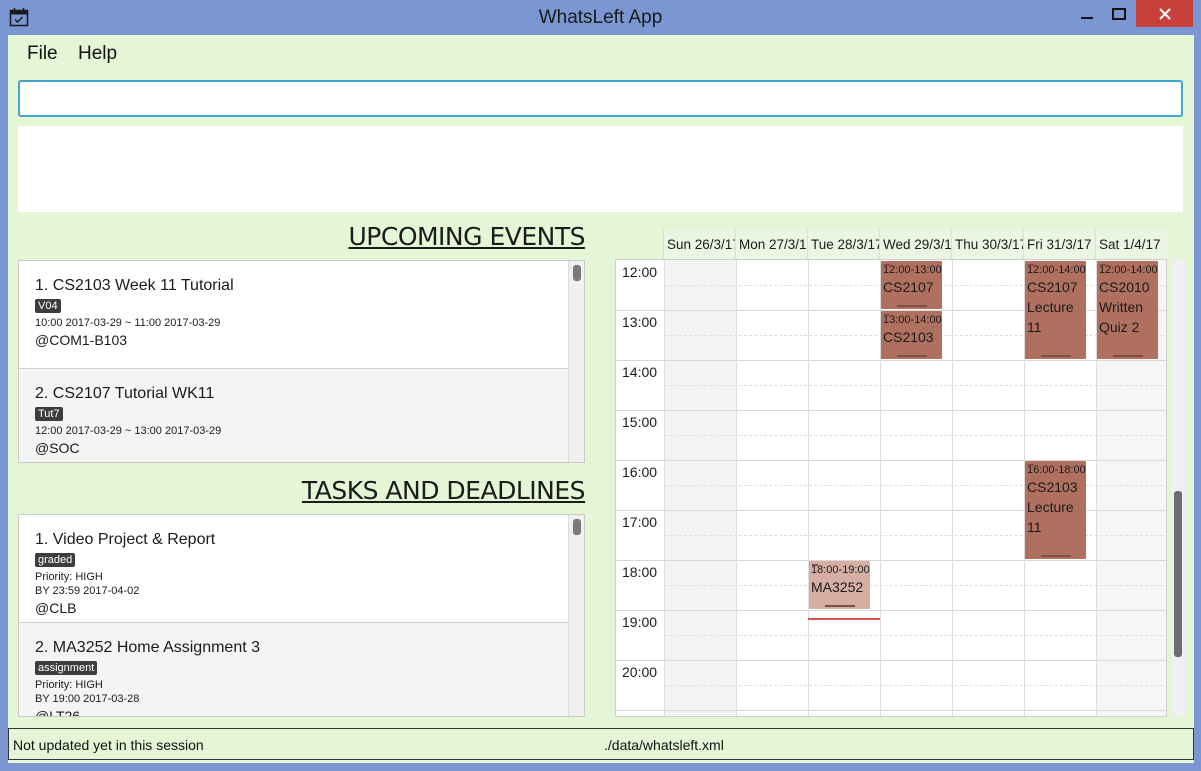 This screenshot has width=1201, height=771. Describe the element at coordinates (640, 372) in the screenshot. I see `time-label: 14:00` at that location.